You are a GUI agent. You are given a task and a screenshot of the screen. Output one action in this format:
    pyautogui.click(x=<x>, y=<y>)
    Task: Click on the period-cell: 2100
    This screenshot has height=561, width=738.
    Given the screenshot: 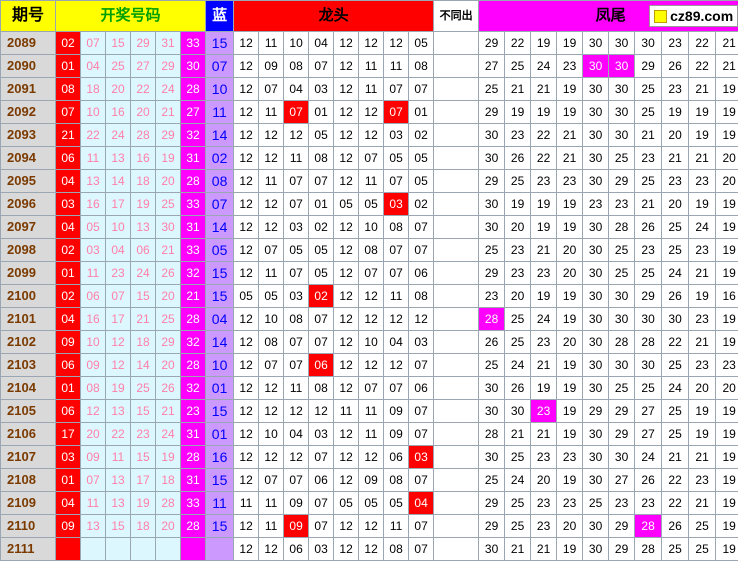 What is the action you would take?
    pyautogui.click(x=28, y=296)
    